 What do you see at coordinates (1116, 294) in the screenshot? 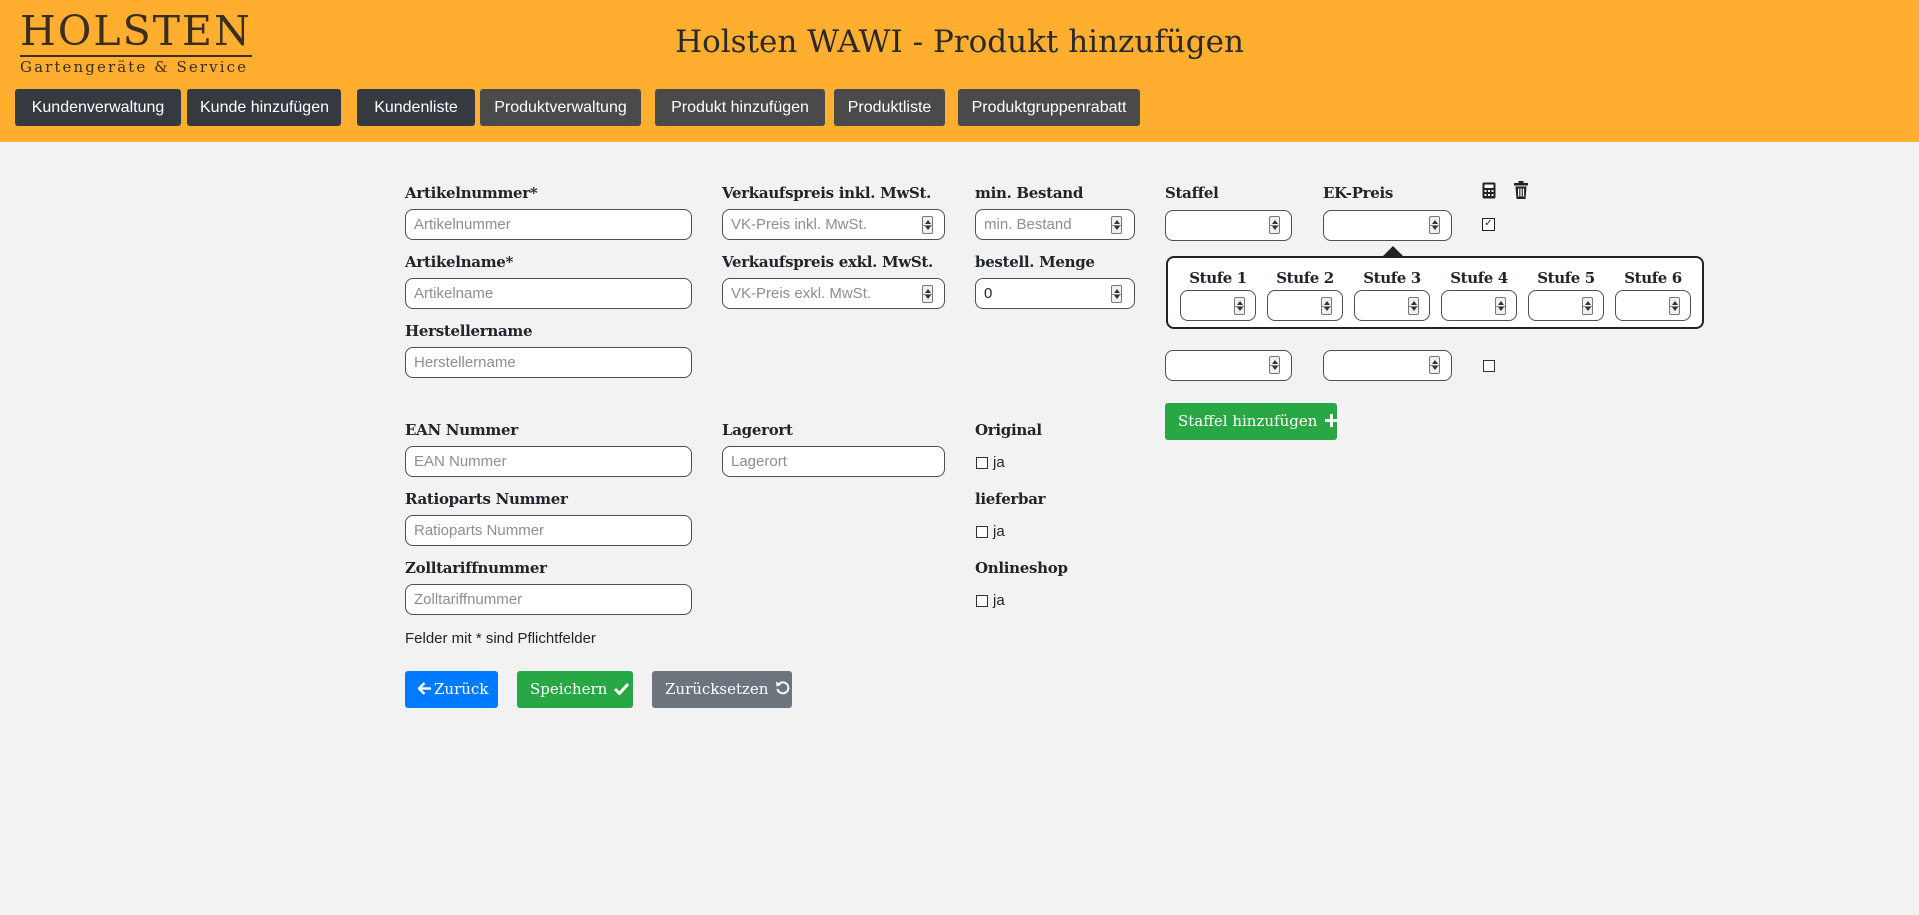
I see `bestell-menge-spinner` at bounding box center [1116, 294].